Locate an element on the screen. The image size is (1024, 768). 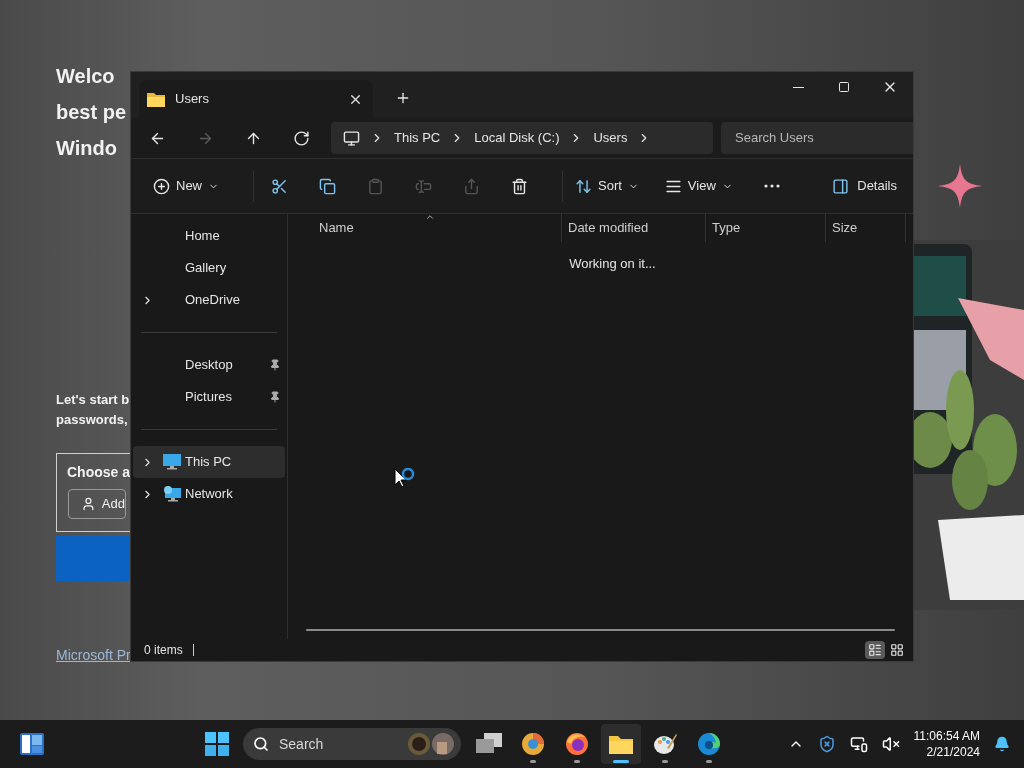
minimize-icon is located at coordinates (798, 87).